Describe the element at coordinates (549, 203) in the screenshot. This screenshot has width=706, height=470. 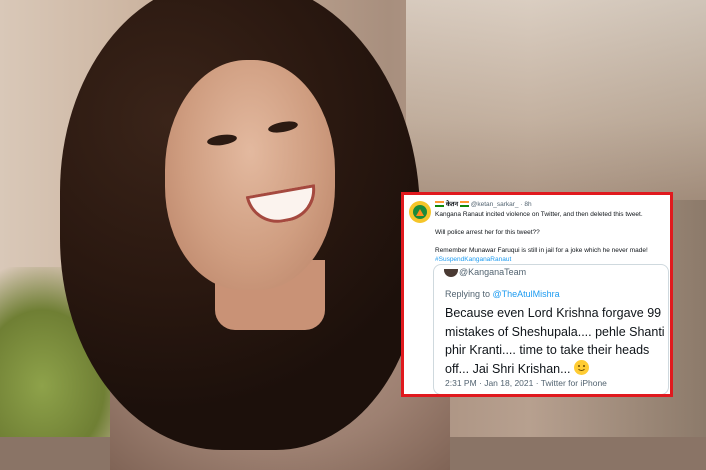
I see `tweet-header: केतन @ketan_sarkar_ · 8h` at that location.